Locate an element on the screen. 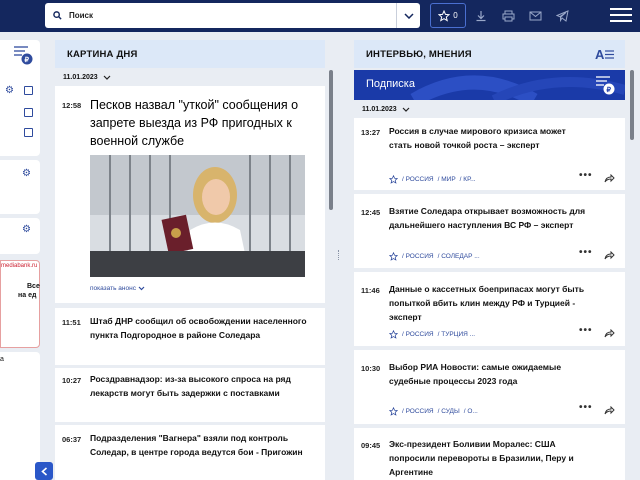  collapse-button is located at coordinates (44, 471).